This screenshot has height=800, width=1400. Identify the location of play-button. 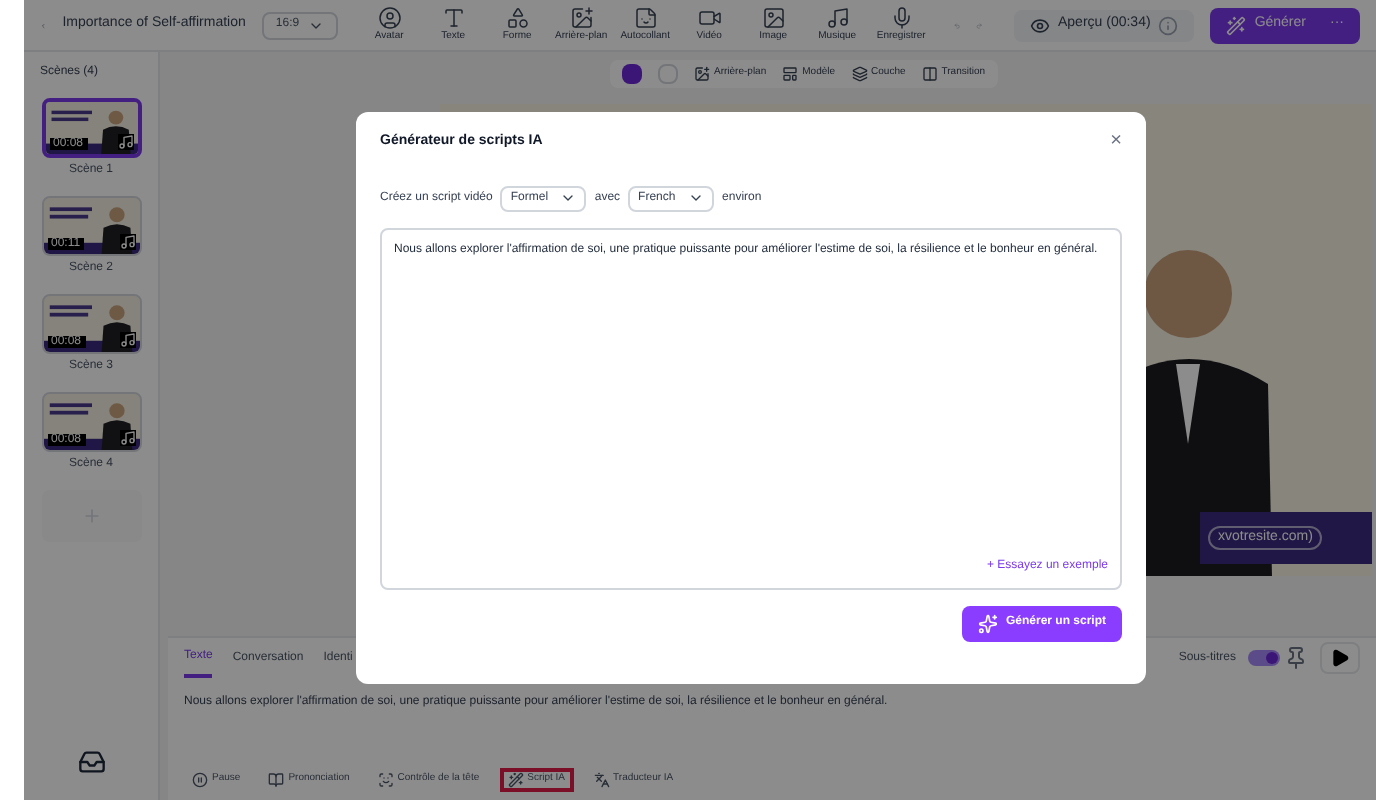
(1340, 658).